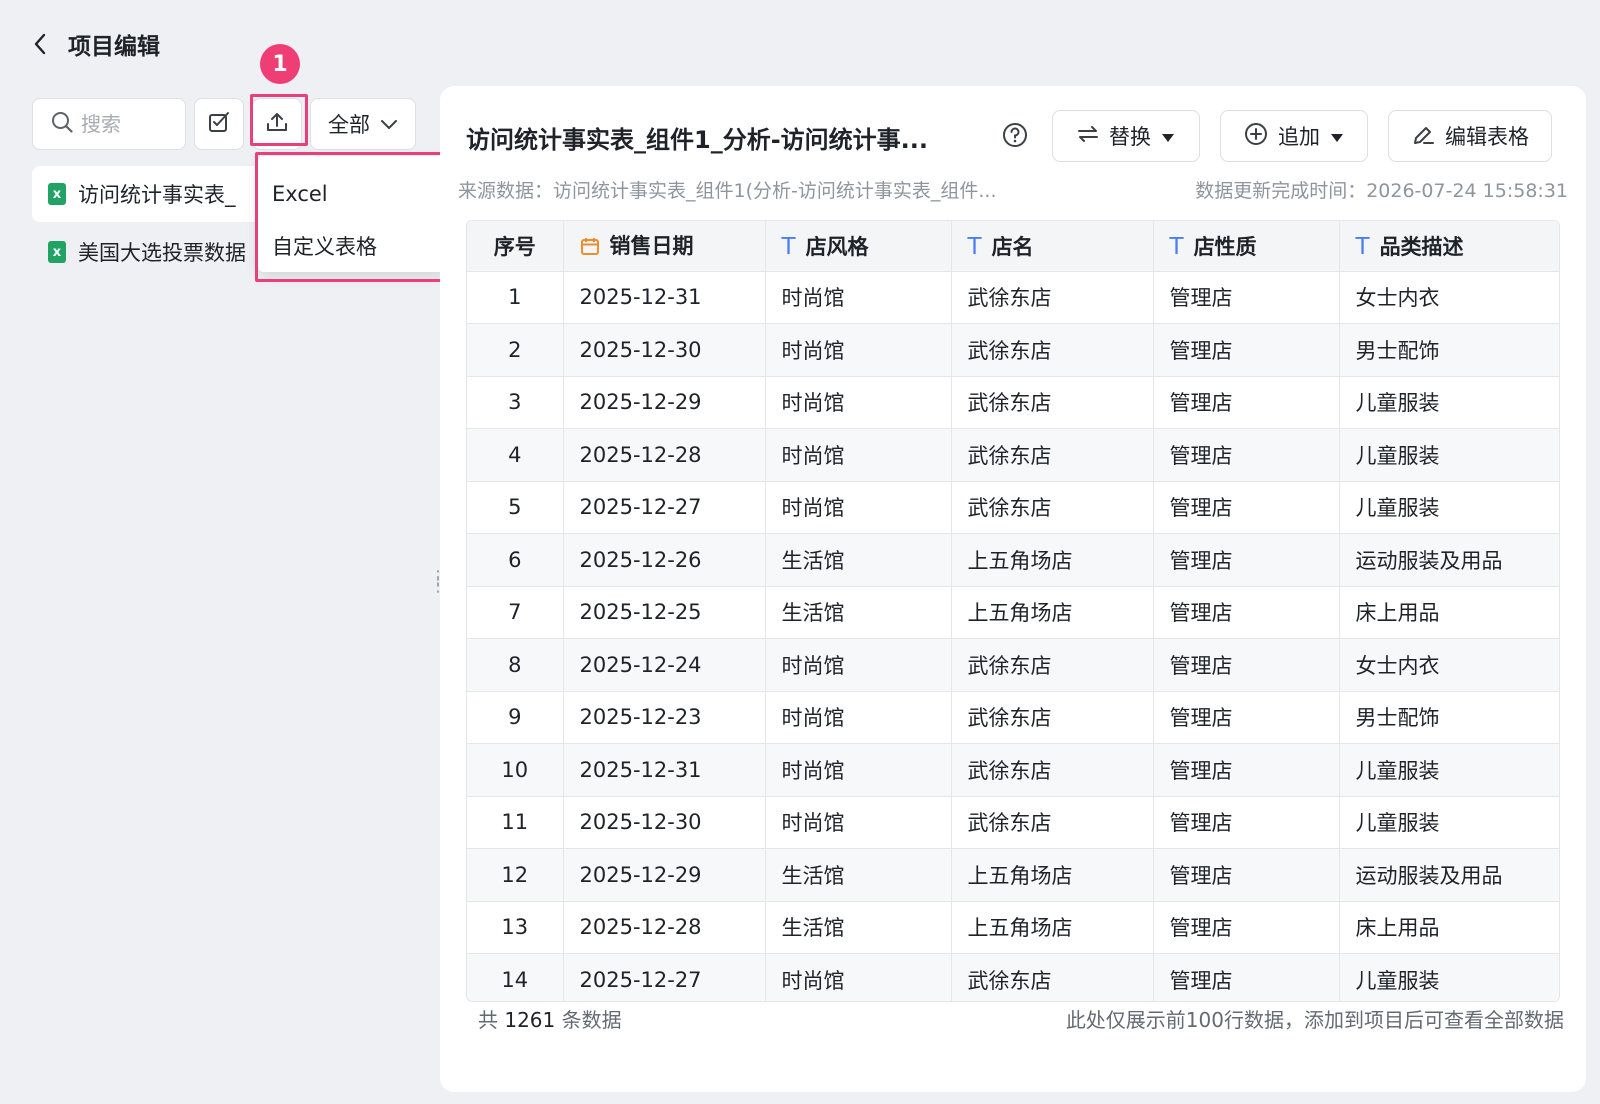  I want to click on table-cell: 5, so click(515, 507).